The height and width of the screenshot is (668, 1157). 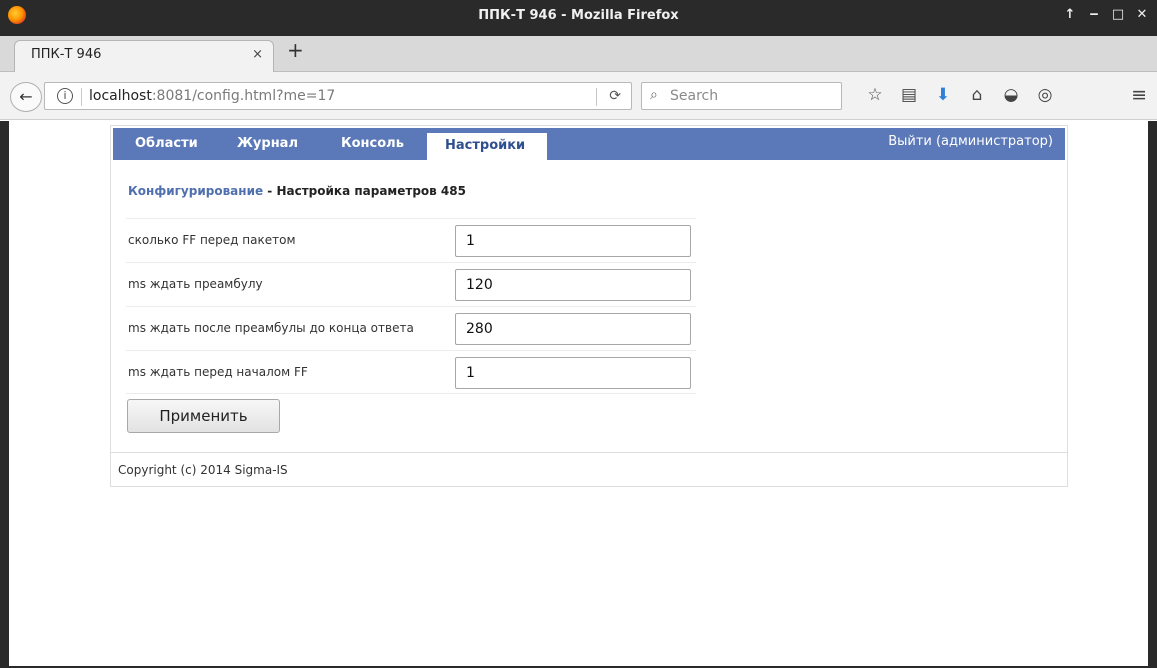 What do you see at coordinates (65, 96) in the screenshot?
I see `site-info-icon: i` at bounding box center [65, 96].